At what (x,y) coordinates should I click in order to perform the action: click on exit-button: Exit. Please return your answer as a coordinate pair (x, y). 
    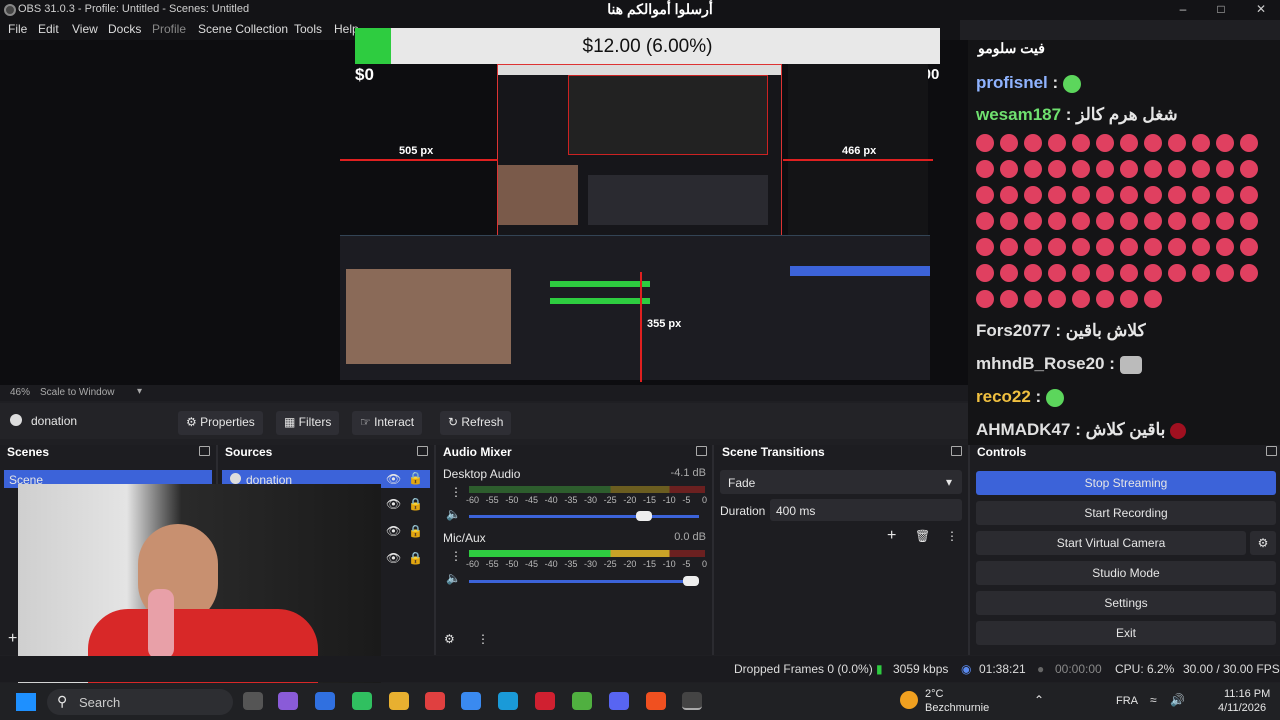
    Looking at the image, I should click on (1126, 633).